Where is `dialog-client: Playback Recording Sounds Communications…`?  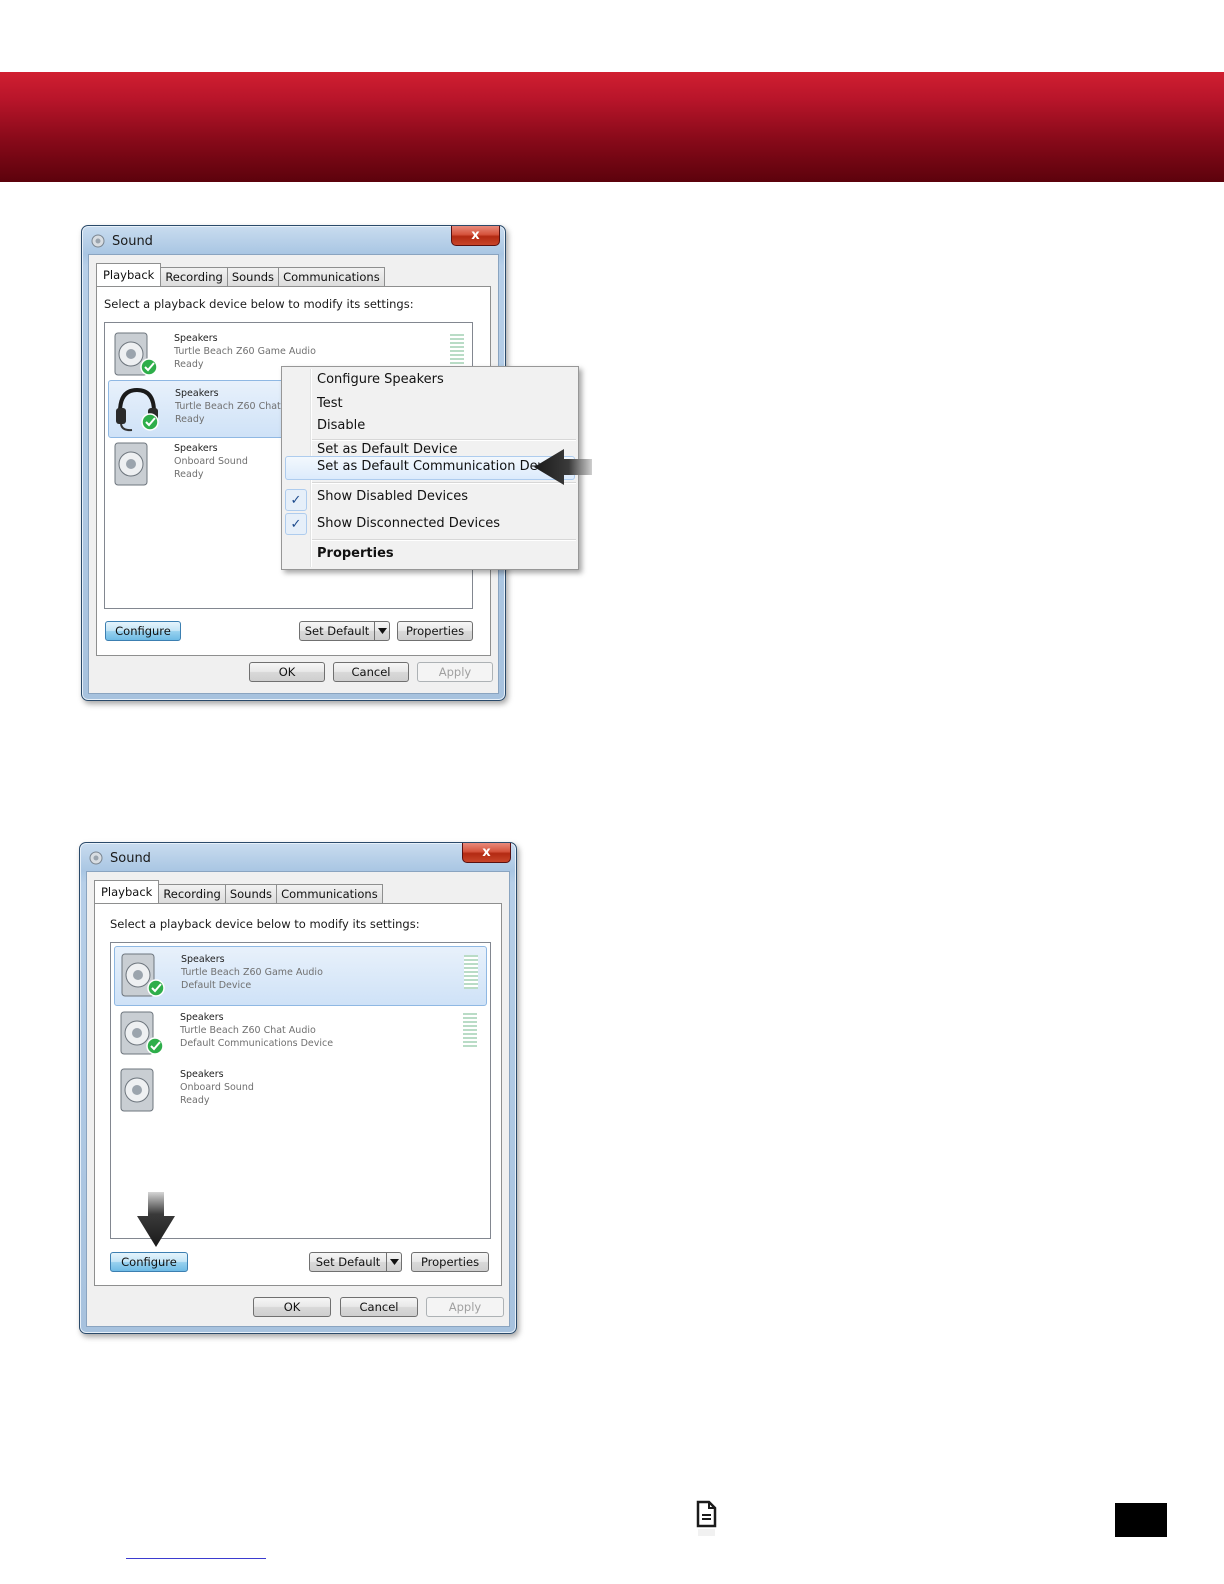
dialog-client: Playback Recording Sounds Communications… is located at coordinates (298, 1099).